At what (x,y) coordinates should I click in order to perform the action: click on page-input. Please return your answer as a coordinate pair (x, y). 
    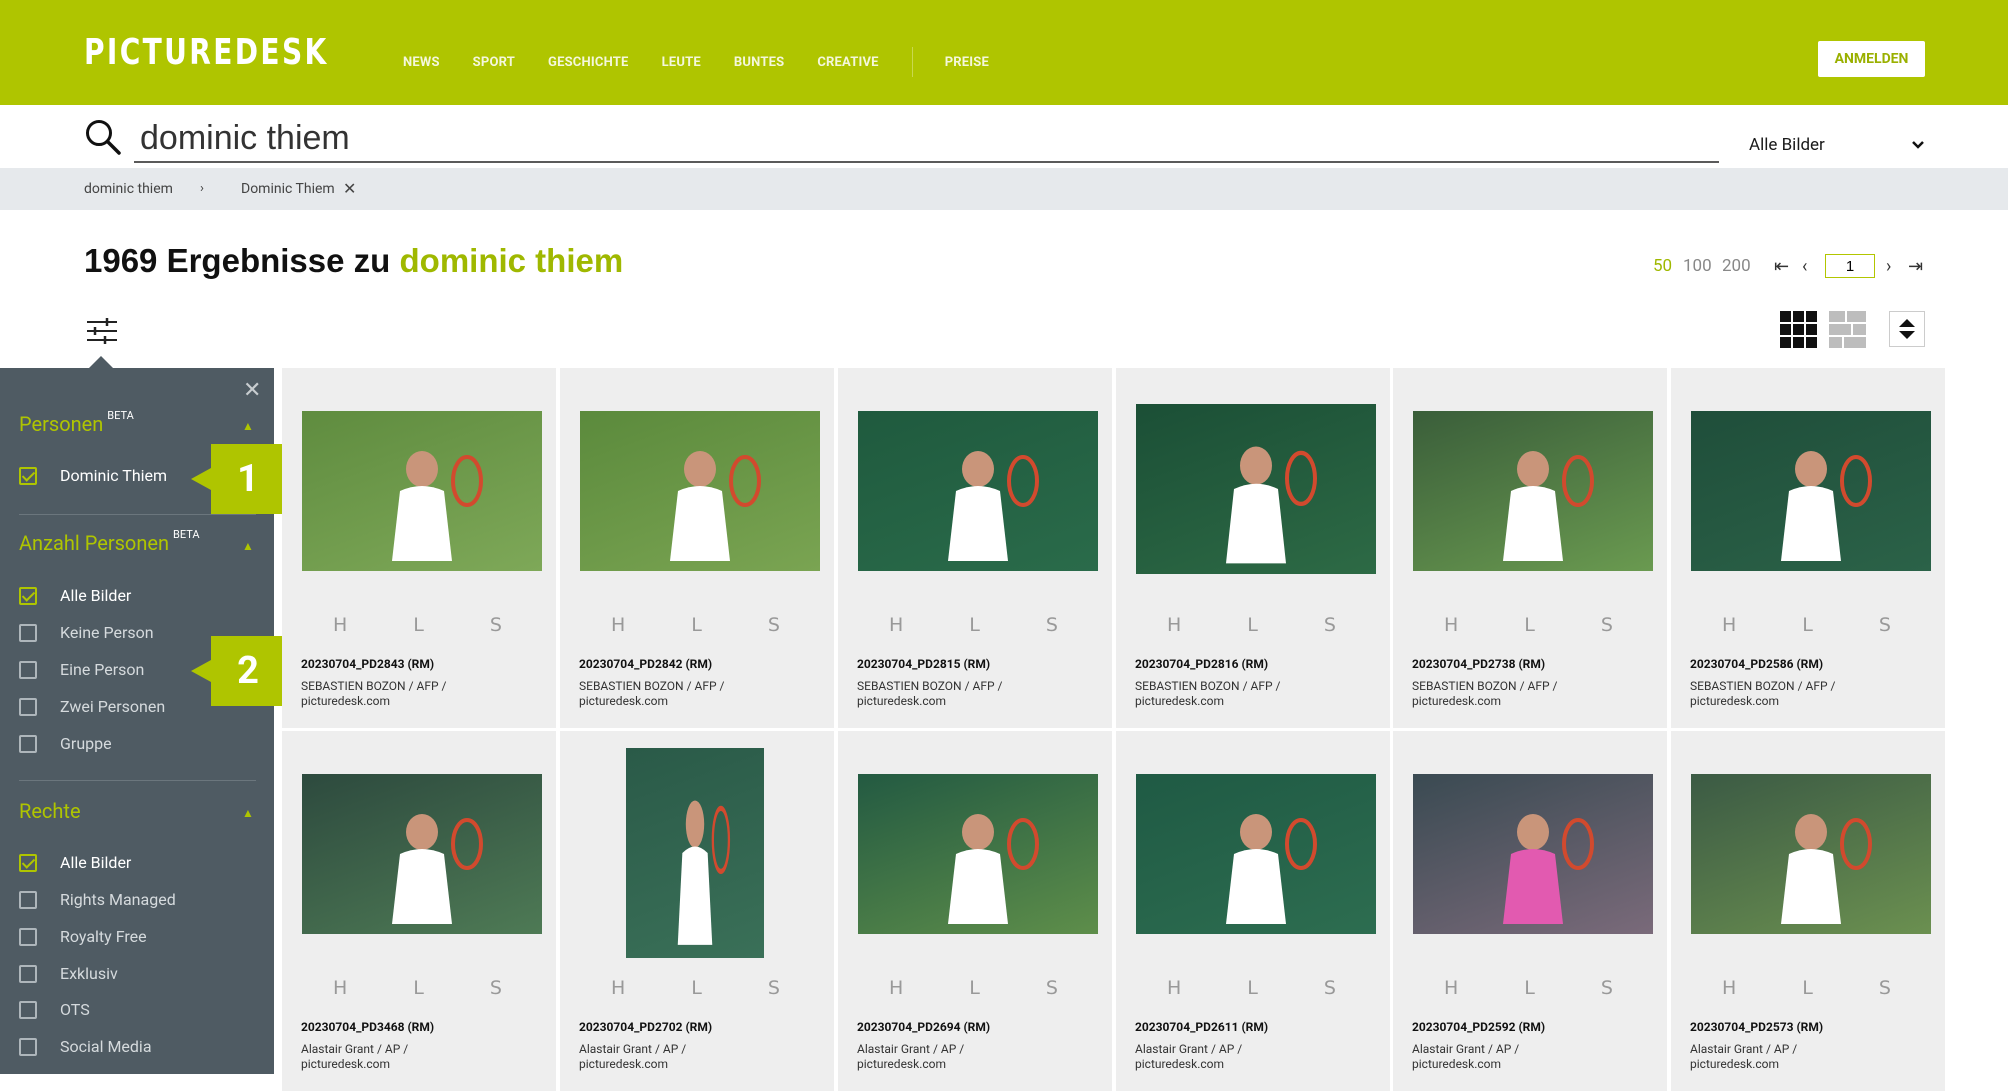
    Looking at the image, I should click on (1850, 266).